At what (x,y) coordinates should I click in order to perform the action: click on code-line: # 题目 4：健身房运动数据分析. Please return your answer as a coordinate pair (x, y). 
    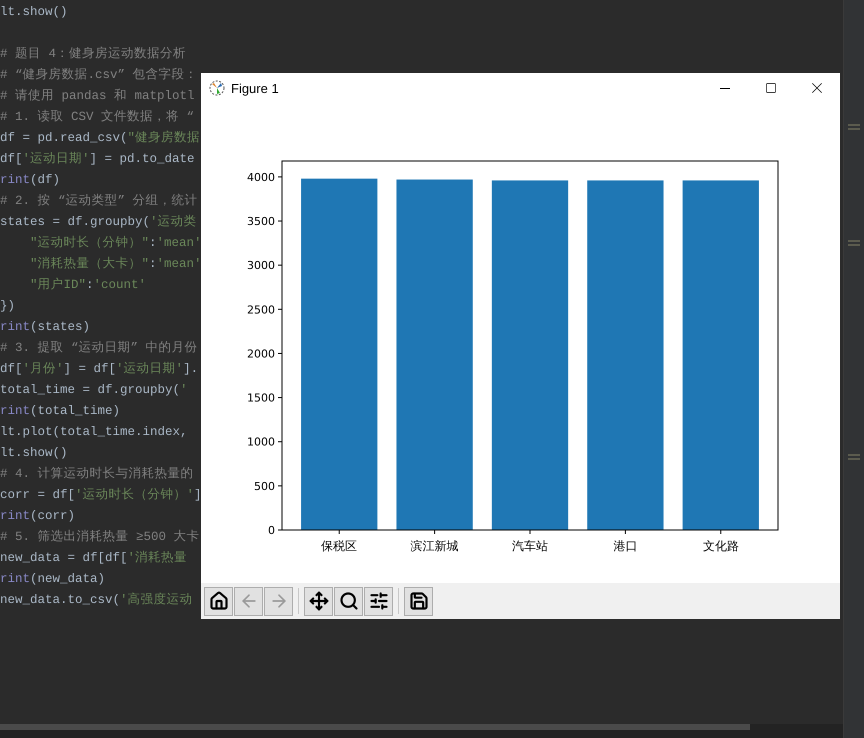
    Looking at the image, I should click on (93, 54).